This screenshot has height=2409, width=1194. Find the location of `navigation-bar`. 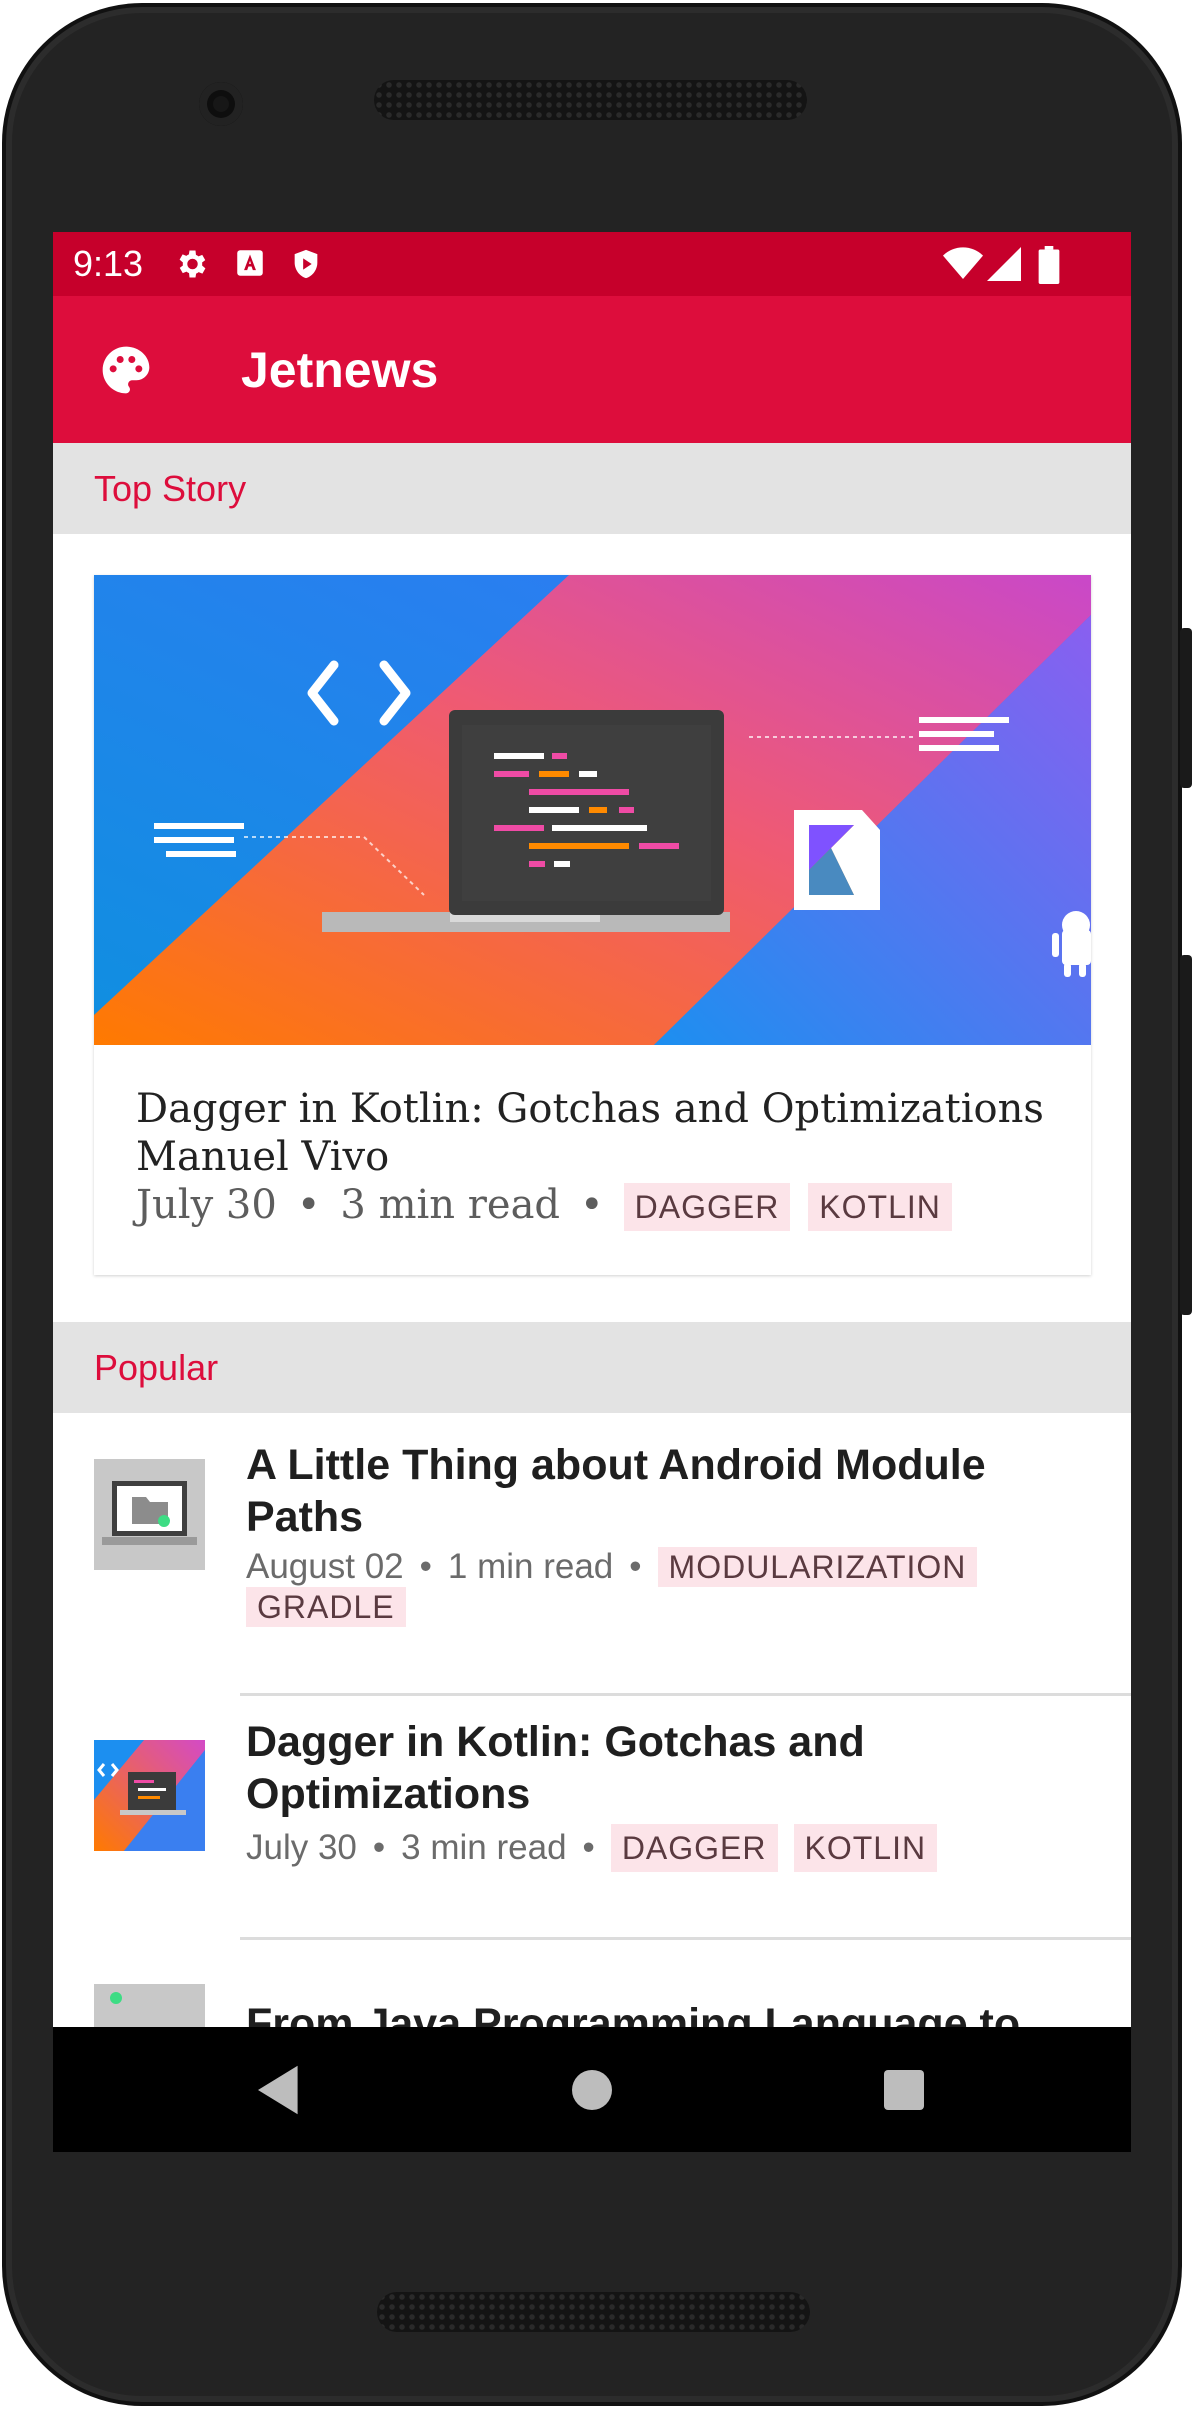

navigation-bar is located at coordinates (592, 2089).